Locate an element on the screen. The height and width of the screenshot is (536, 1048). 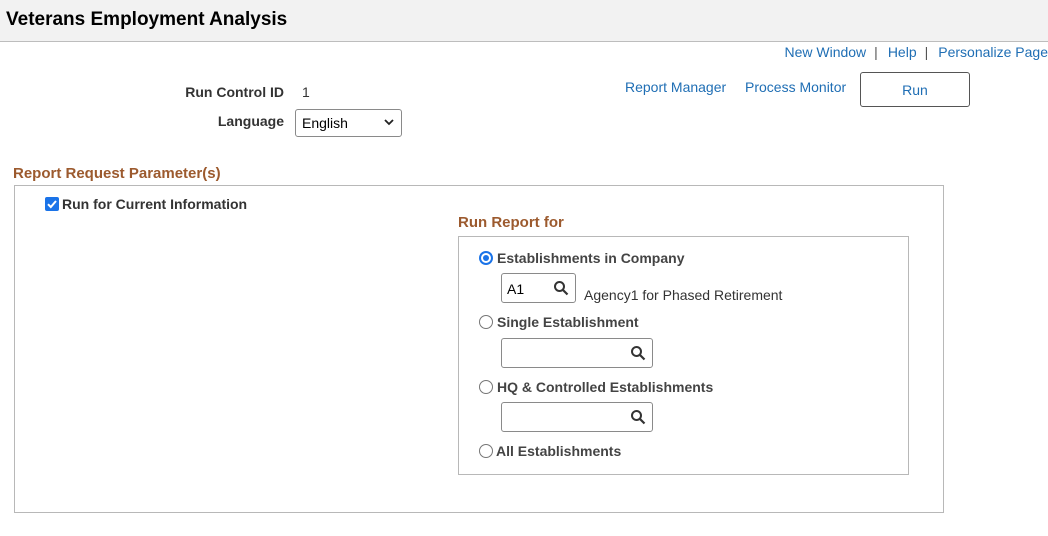
language-select: English is located at coordinates (348, 123).